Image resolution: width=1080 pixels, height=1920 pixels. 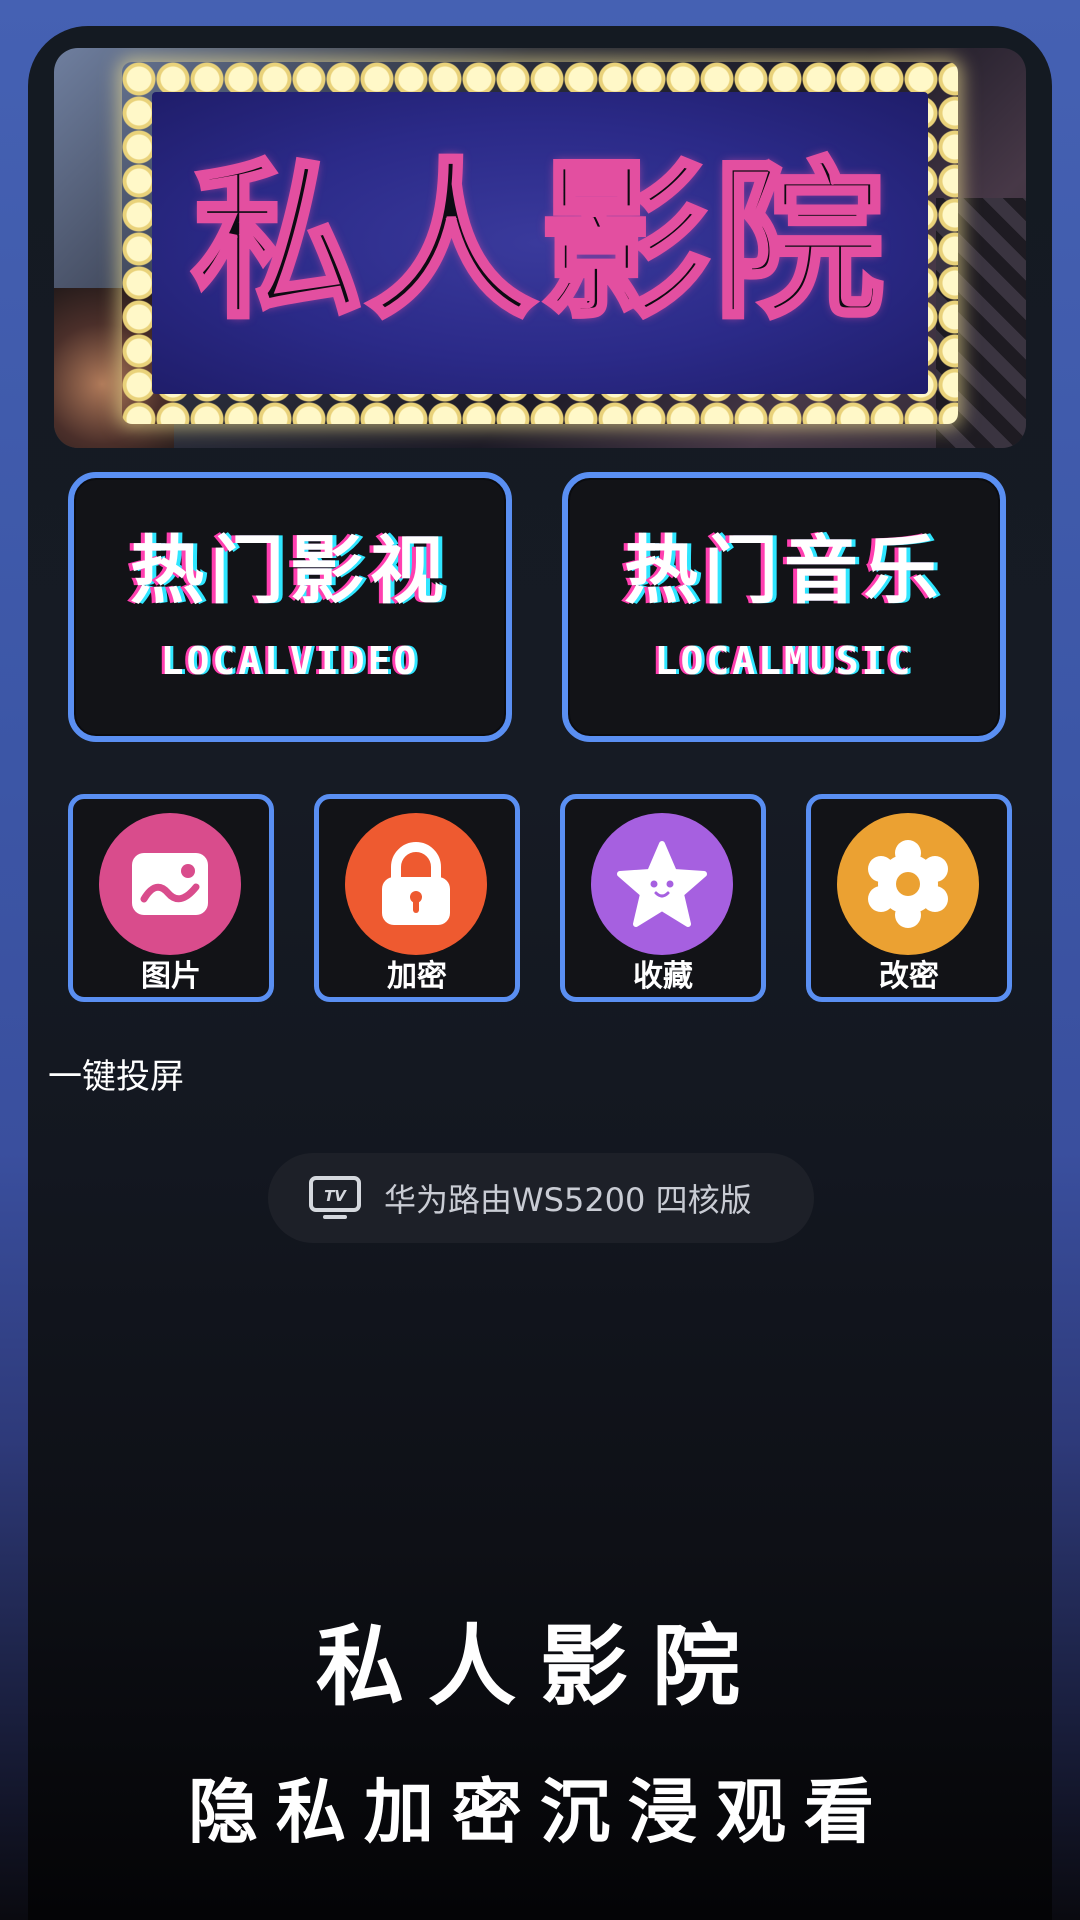 What do you see at coordinates (290, 660) in the screenshot?
I see `hot-video-subtitle: LOCALVIDEO` at bounding box center [290, 660].